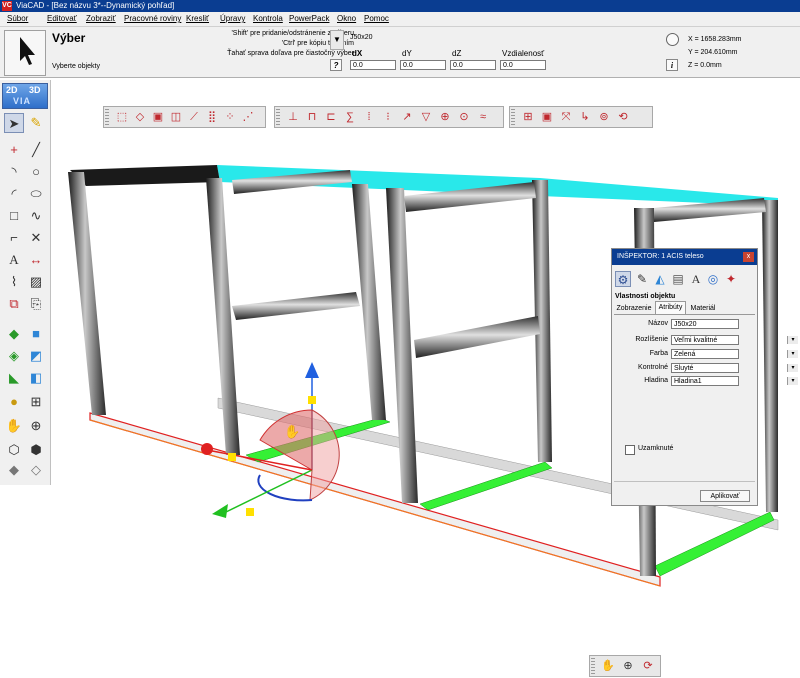 The height and width of the screenshot is (678, 800). Describe the element at coordinates (36, 378) in the screenshot. I see `shell-icon: ◧` at that location.